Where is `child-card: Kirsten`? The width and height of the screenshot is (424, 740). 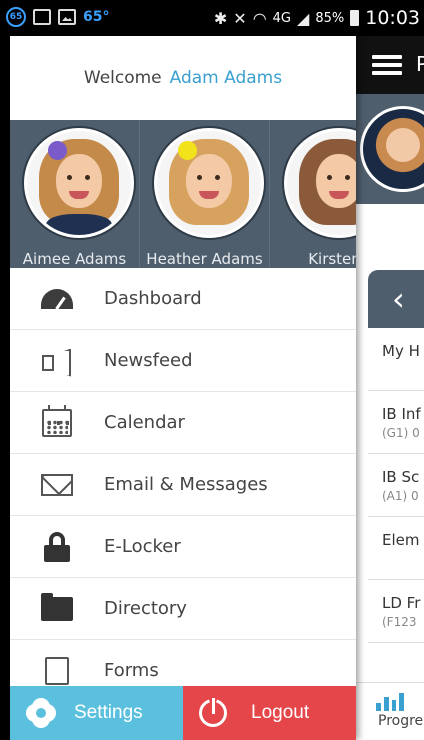
child-card: Kirsten is located at coordinates (313, 194).